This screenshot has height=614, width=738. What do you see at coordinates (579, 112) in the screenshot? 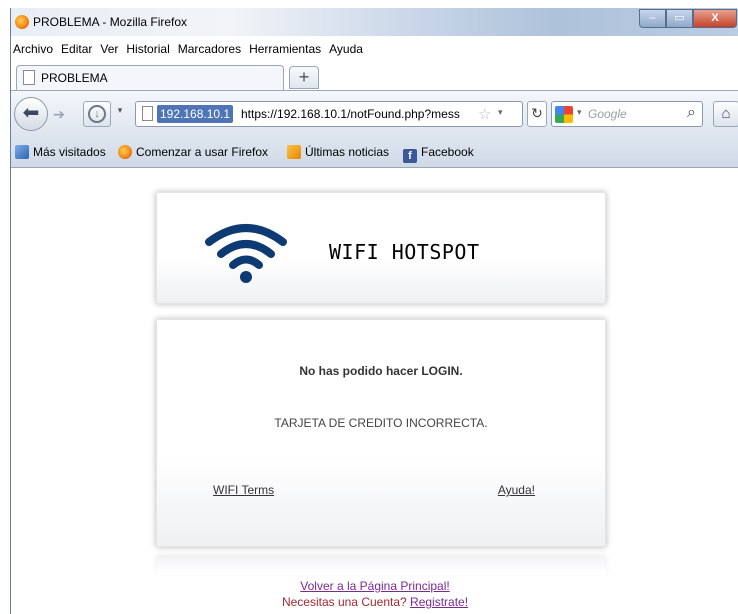
I see `search-engine-dropdown: ▾` at bounding box center [579, 112].